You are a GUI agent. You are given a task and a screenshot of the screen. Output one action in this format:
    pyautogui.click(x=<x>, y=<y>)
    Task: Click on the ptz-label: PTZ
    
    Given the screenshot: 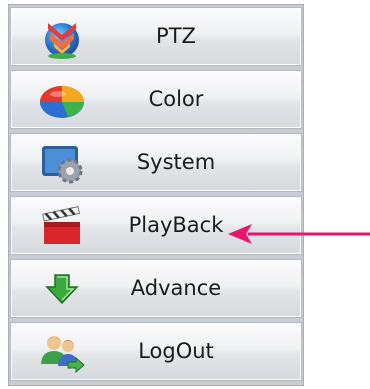 What is the action you would take?
    pyautogui.click(x=176, y=36)
    